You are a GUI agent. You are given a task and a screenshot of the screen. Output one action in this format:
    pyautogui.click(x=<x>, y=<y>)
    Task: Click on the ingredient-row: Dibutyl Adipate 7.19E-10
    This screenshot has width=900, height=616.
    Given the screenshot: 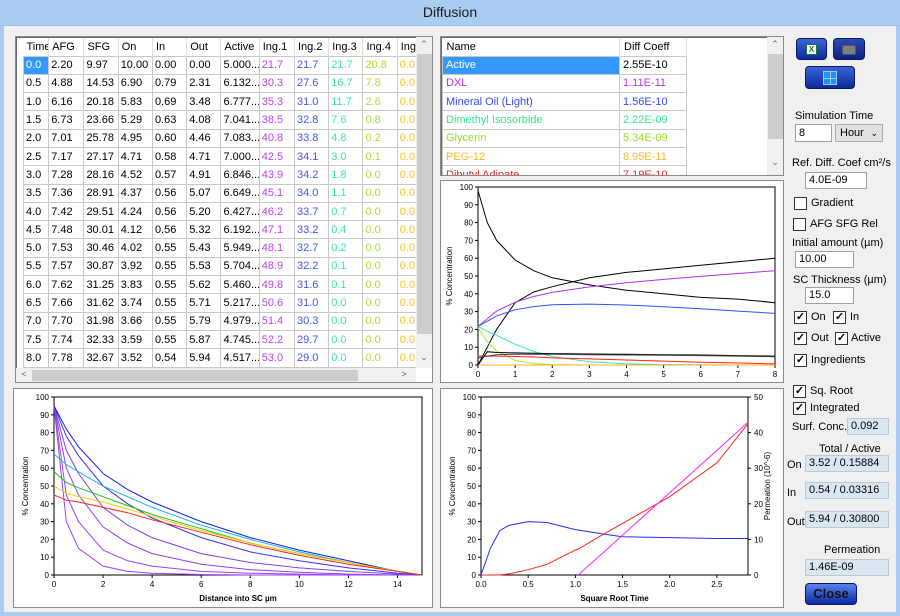 What is the action you would take?
    pyautogui.click(x=564, y=170)
    